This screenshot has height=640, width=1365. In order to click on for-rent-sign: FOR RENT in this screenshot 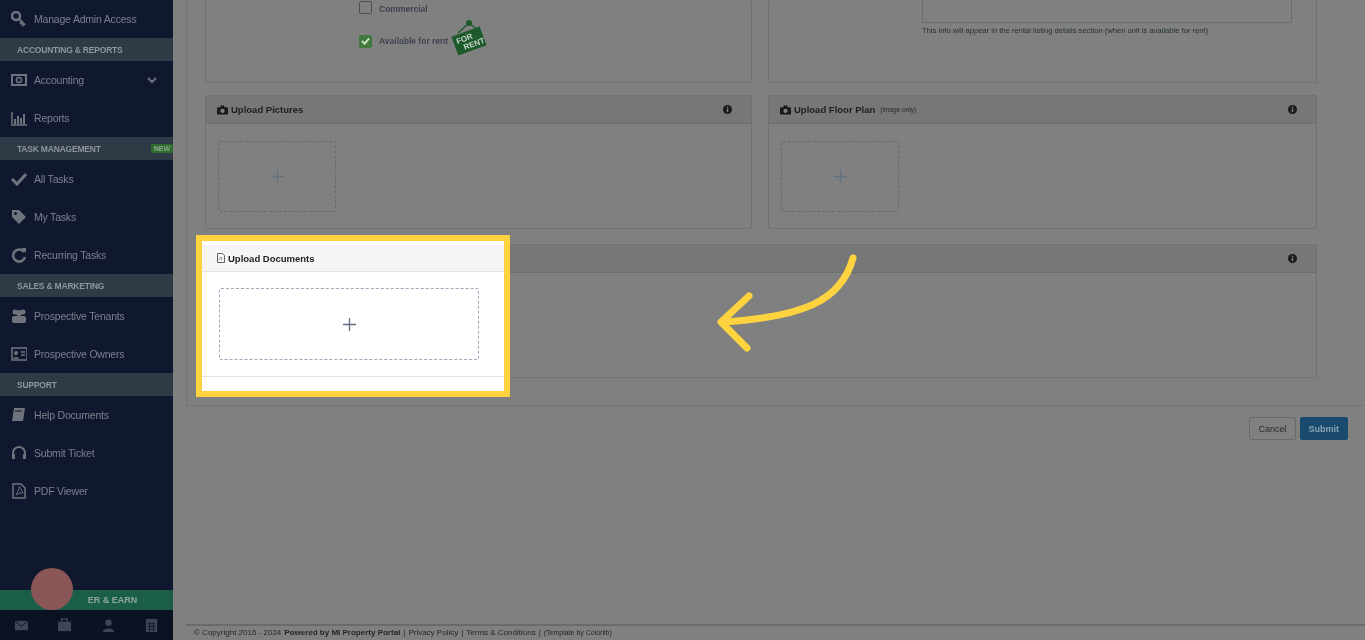, I will do `click(469, 38)`.